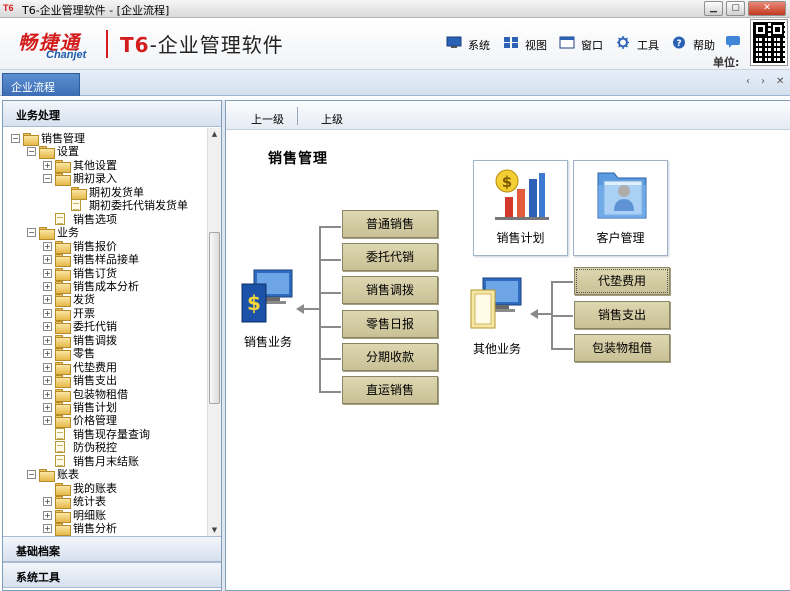 This screenshot has height=591, width=790. What do you see at coordinates (622, 281) in the screenshot?
I see `flow-advance-expense-button: 代垫费用` at bounding box center [622, 281].